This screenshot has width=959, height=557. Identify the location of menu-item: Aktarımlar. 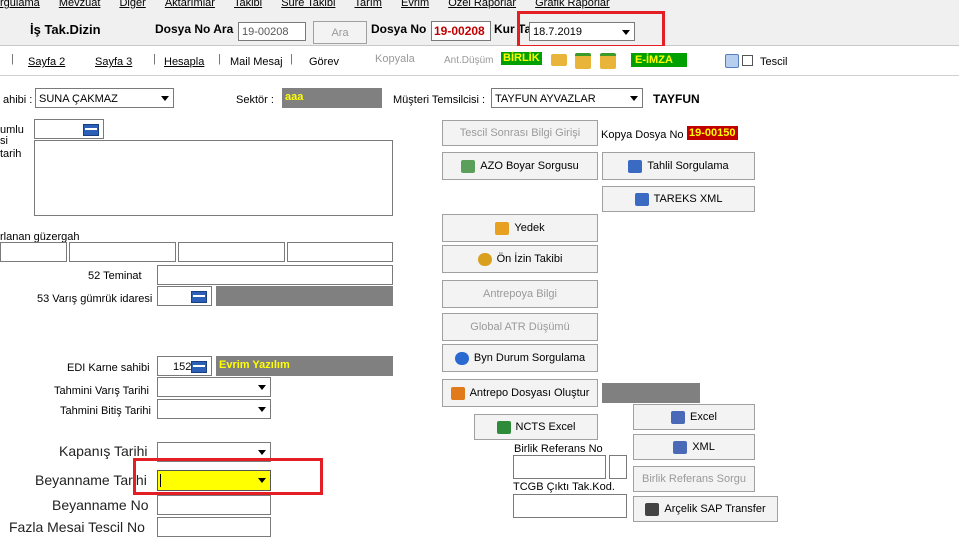
(190, 4).